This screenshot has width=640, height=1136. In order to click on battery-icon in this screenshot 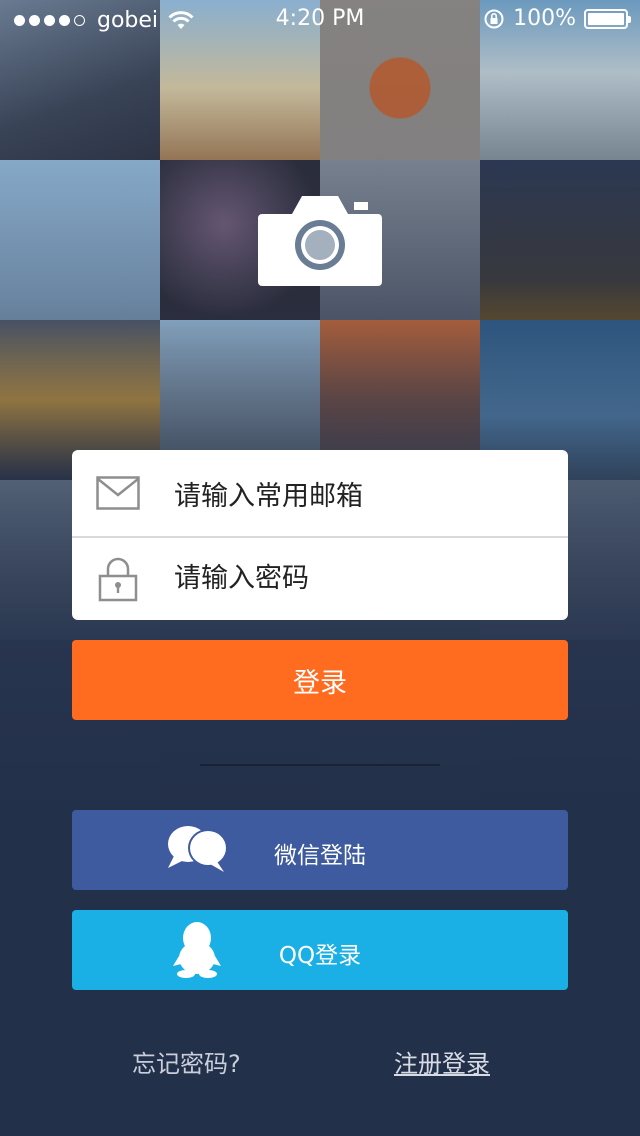, I will do `click(607, 18)`.